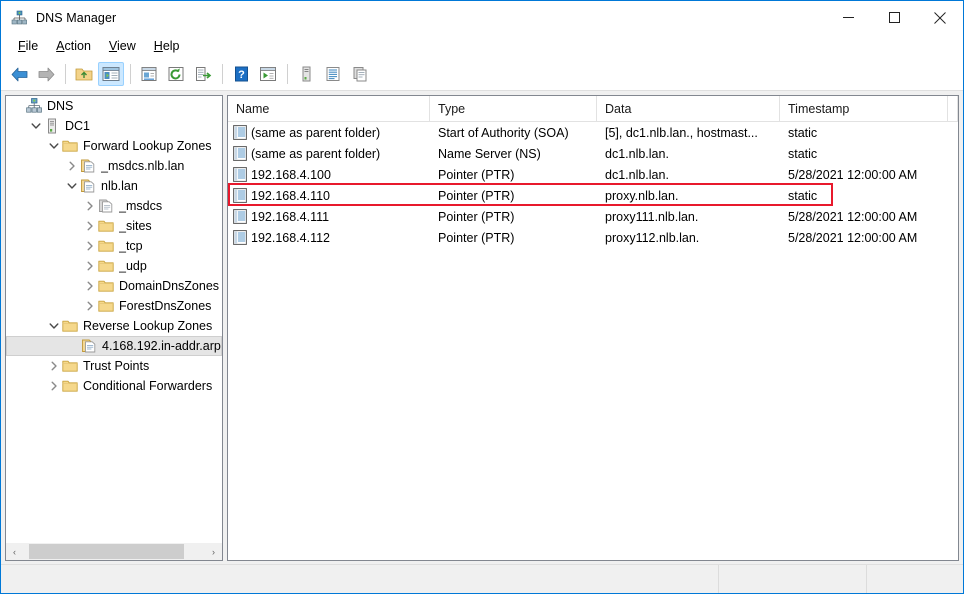 The image size is (964, 594). What do you see at coordinates (114, 106) in the screenshot?
I see `tree-node-dns: DNS` at bounding box center [114, 106].